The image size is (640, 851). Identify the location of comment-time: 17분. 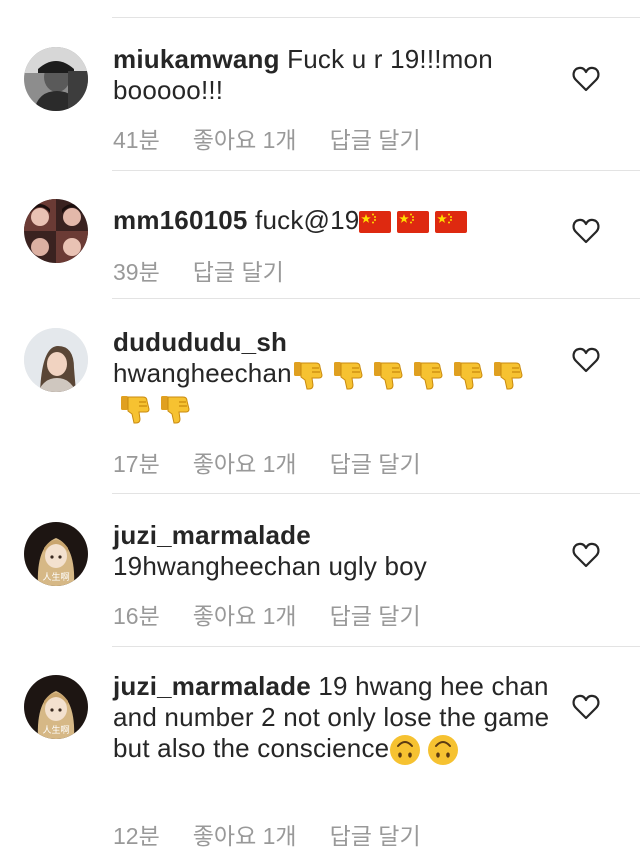
(136, 462).